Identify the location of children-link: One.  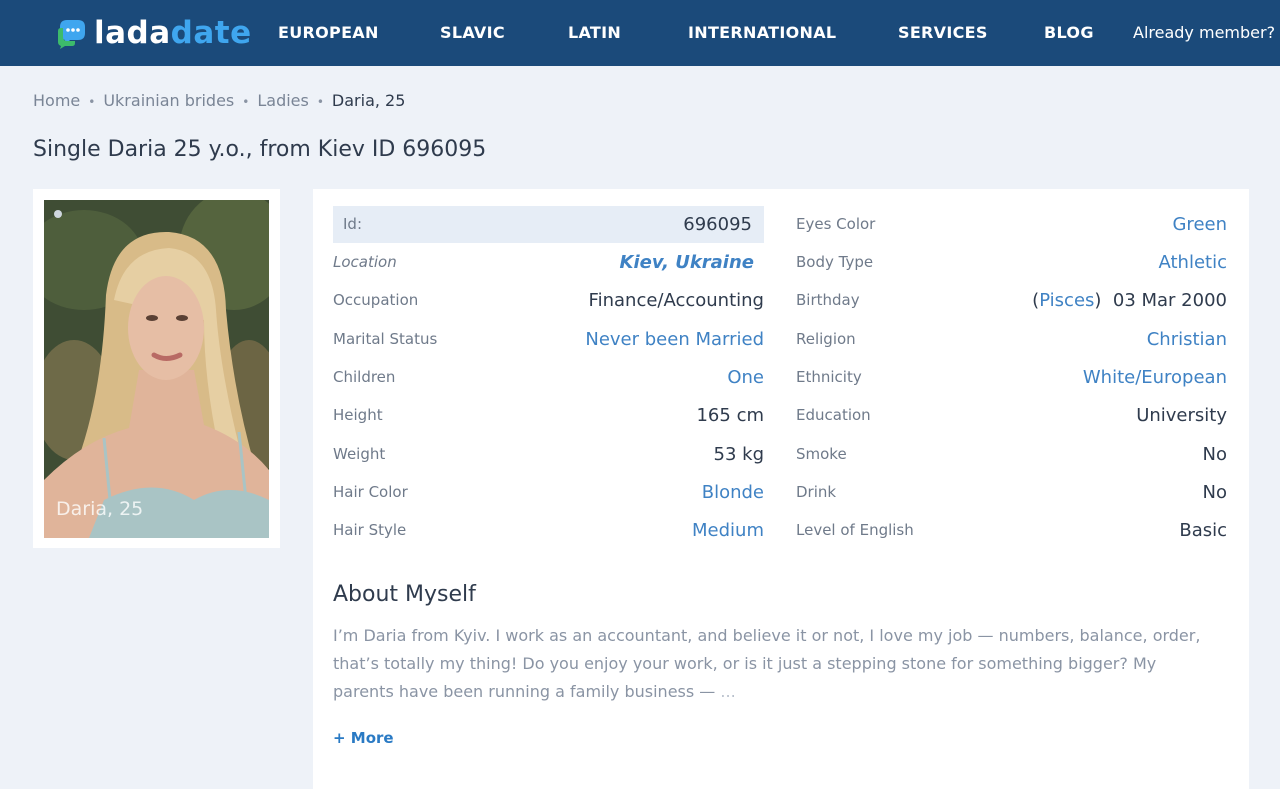
(745, 377).